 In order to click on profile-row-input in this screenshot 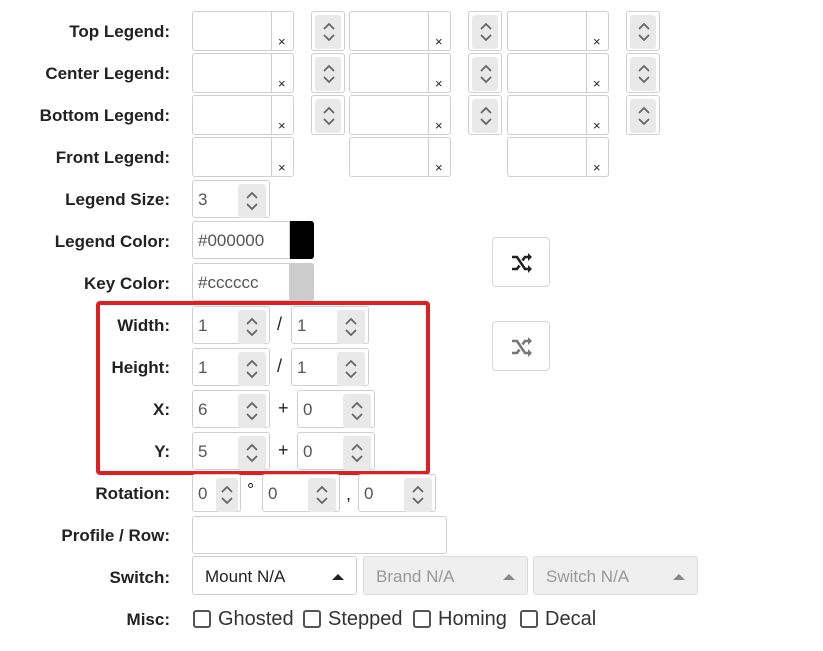, I will do `click(319, 535)`.